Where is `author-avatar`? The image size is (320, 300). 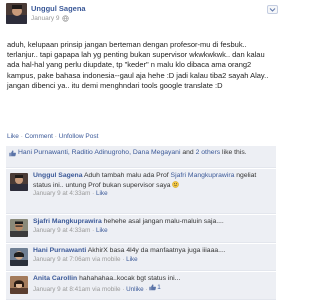
author-avatar is located at coordinates (16, 13).